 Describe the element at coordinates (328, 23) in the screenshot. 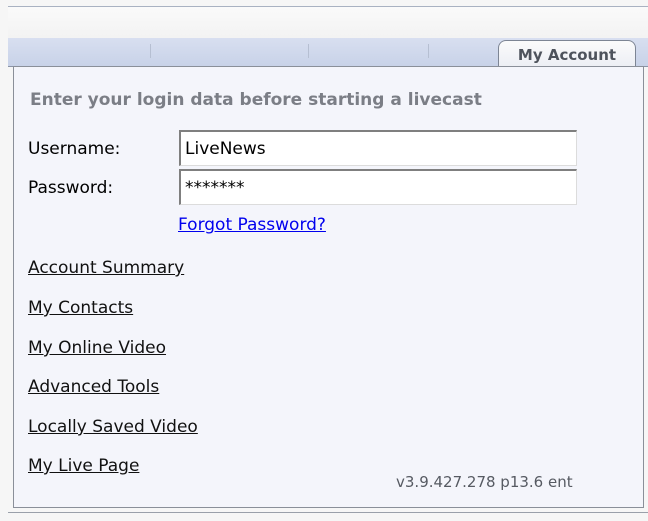

I see `top-strip` at that location.